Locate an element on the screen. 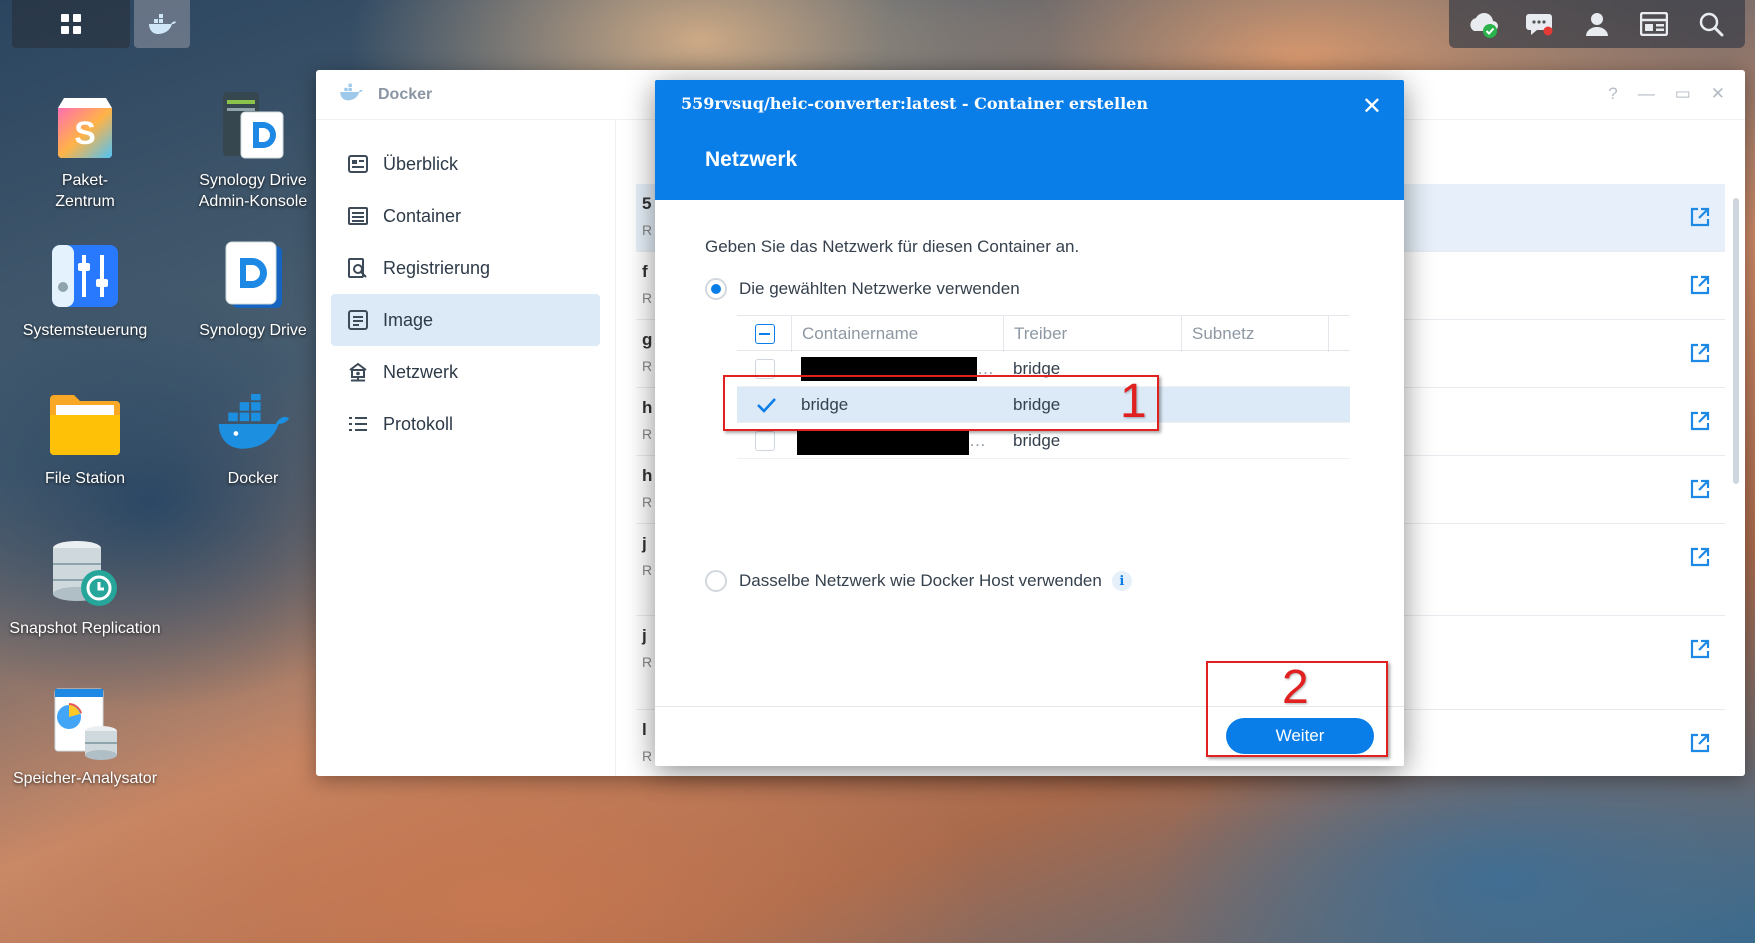 The height and width of the screenshot is (943, 1755). network-icon is located at coordinates (358, 372).